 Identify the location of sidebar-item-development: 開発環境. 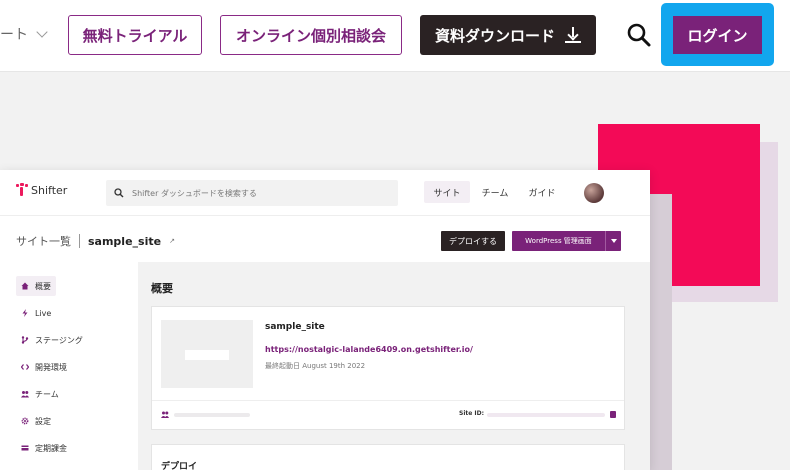
(44, 367).